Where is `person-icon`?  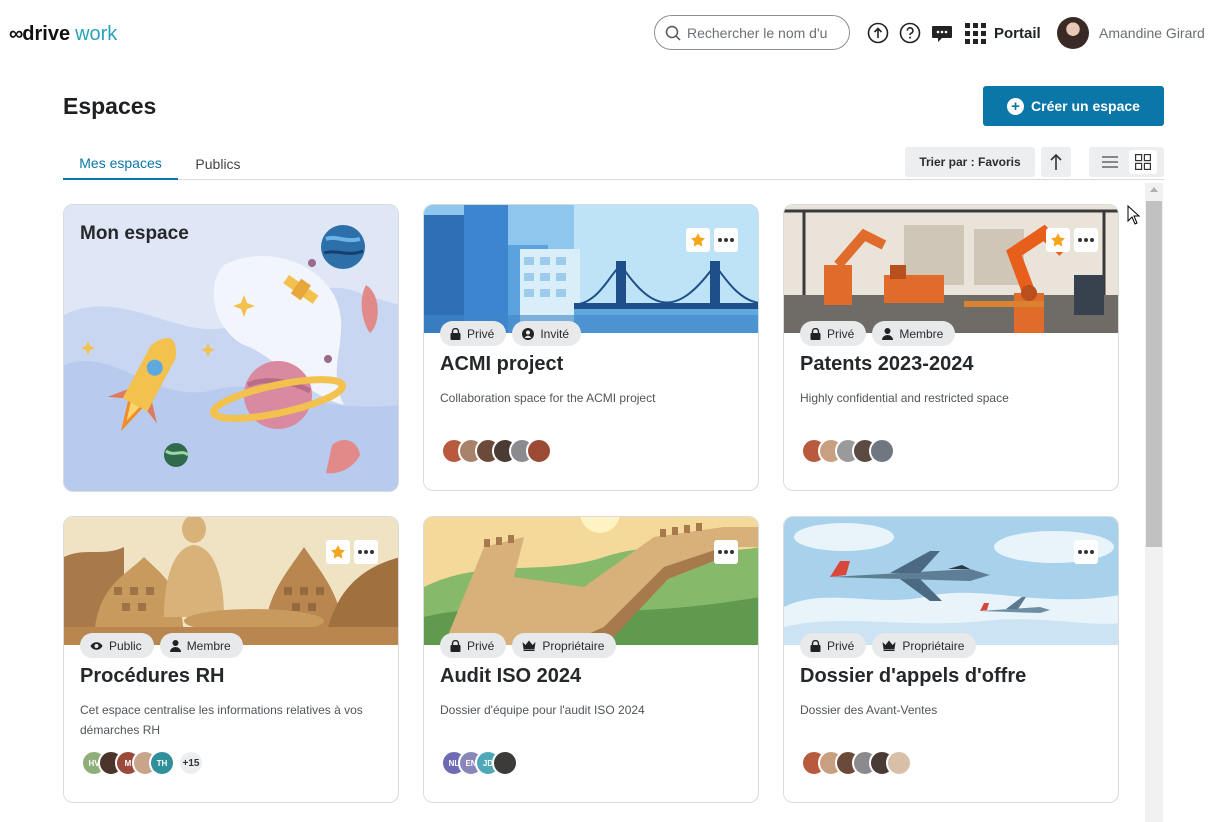
person-icon is located at coordinates (175, 645).